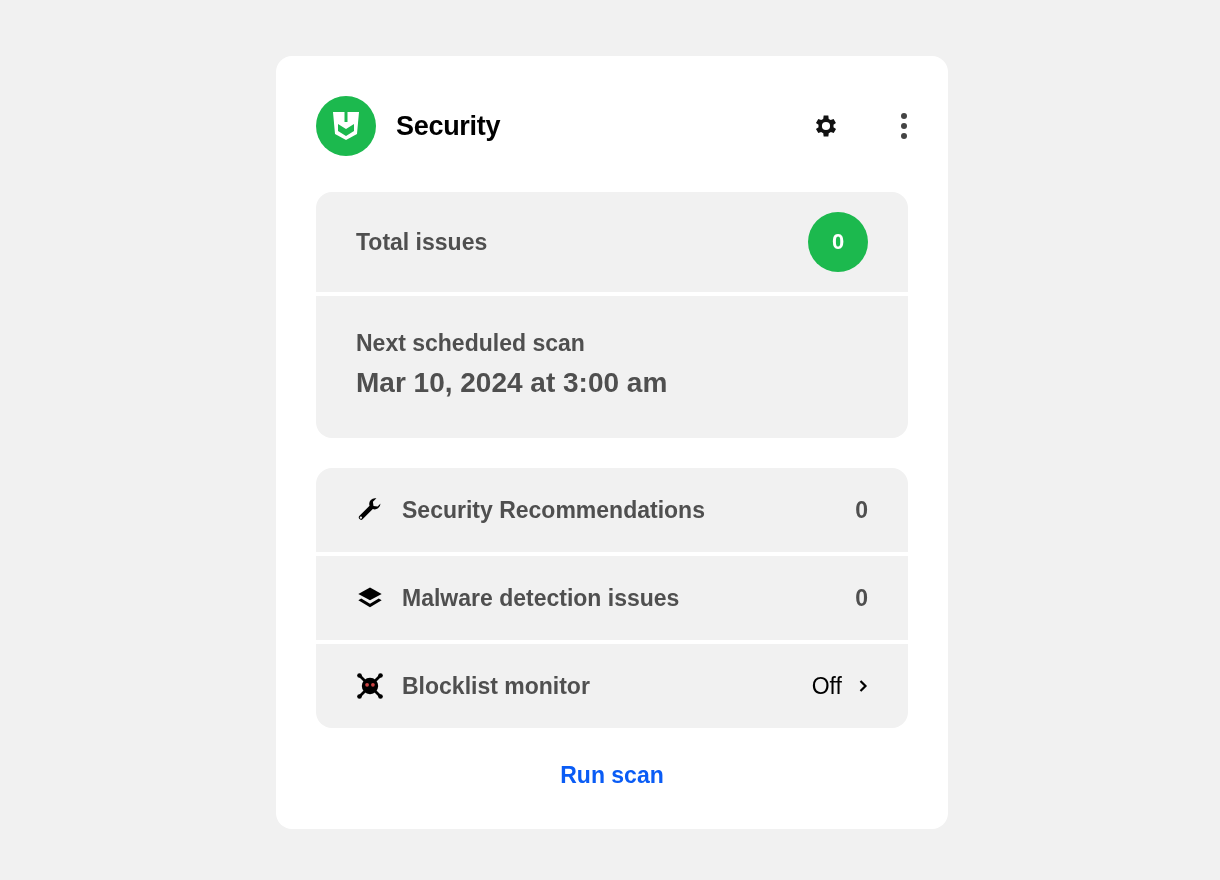 The image size is (1220, 880). I want to click on scan-label: Next scheduled scan, so click(471, 343).